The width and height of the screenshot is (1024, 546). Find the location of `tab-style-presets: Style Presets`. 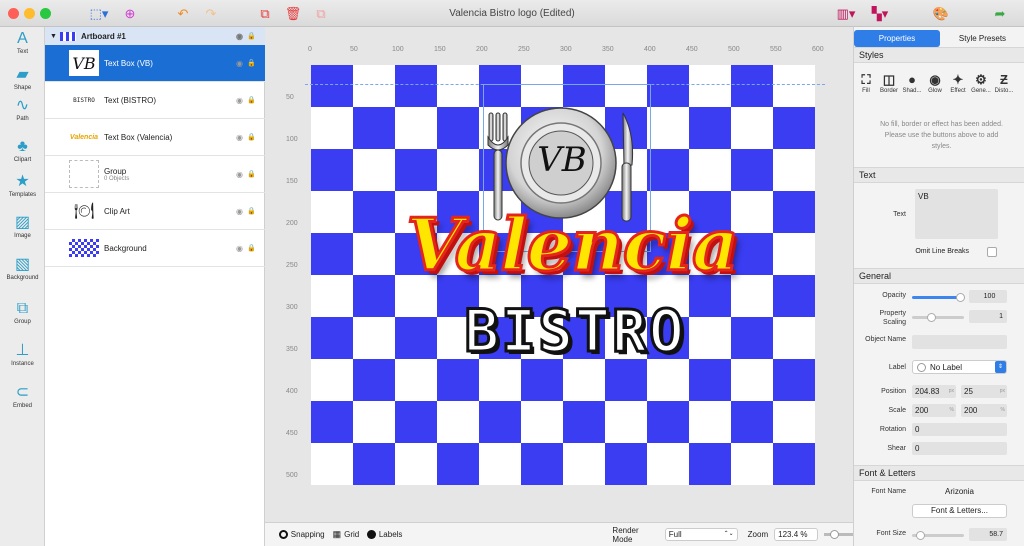

tab-style-presets: Style Presets is located at coordinates (982, 38).